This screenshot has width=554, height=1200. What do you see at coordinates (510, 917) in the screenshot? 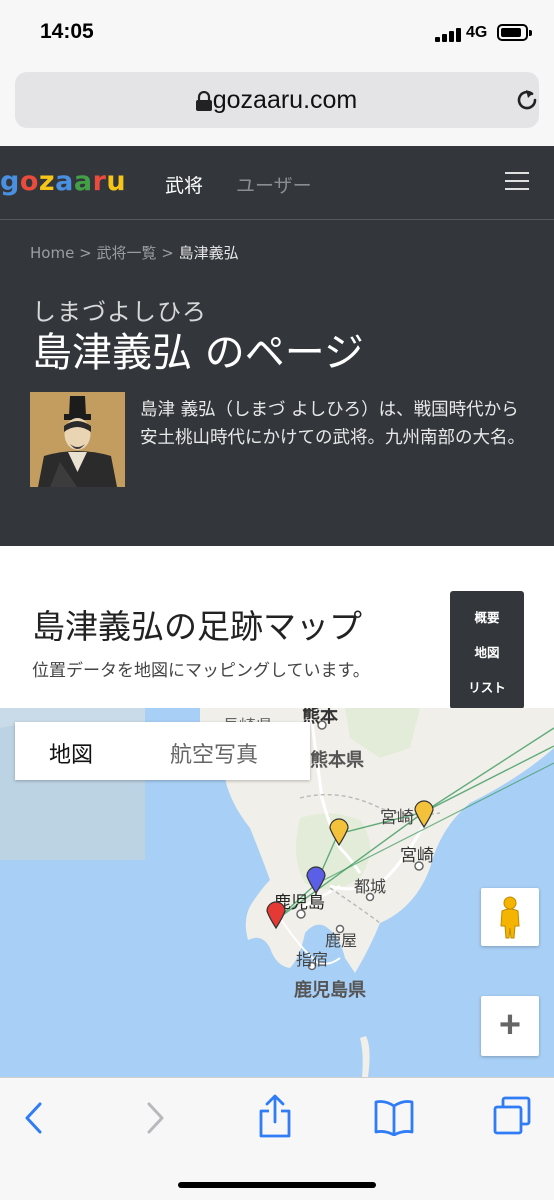
I see `street-view-pegman-icon` at bounding box center [510, 917].